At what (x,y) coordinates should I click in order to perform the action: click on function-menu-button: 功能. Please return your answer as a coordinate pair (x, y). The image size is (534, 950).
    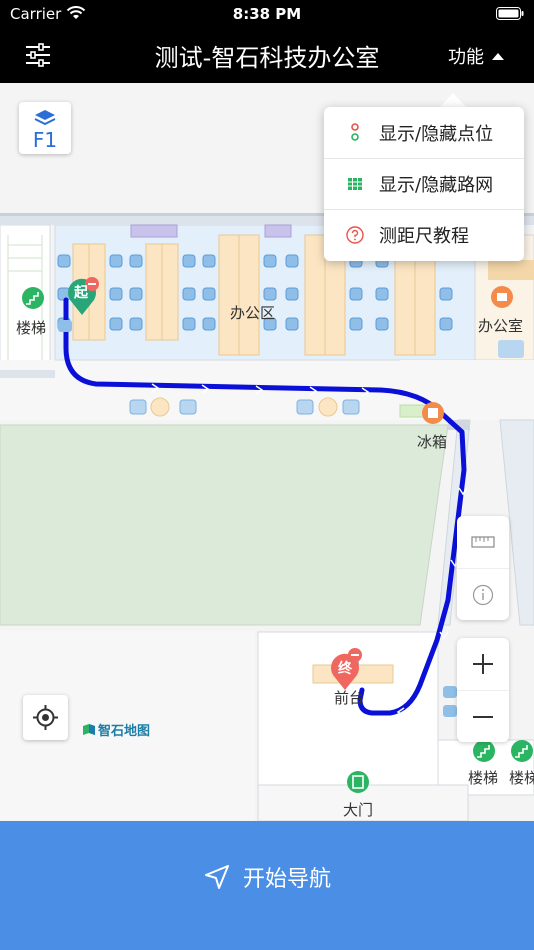
    Looking at the image, I should click on (476, 56).